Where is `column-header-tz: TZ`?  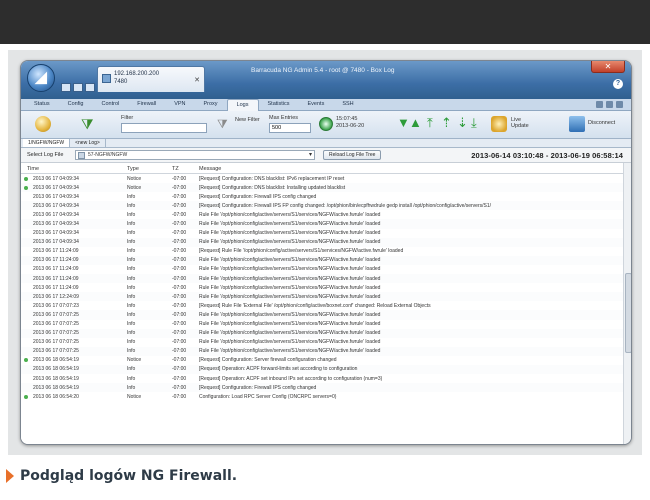
column-header-tz: TZ is located at coordinates (175, 169).